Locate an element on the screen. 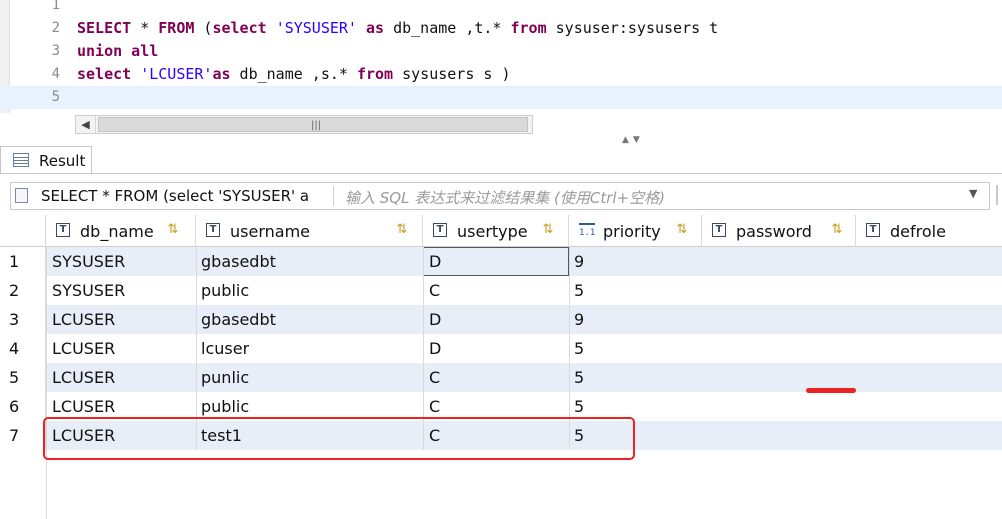 The width and height of the screenshot is (1002, 519). scrollbar-grip: ||| is located at coordinates (316, 125).